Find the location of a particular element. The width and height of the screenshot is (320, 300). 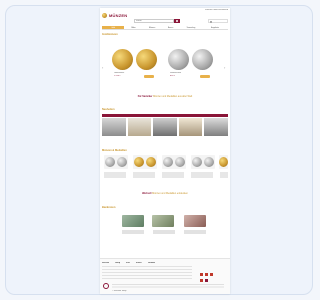

topbar-links: Kontakt Konto Warenkorb is located at coordinates (208, 10).